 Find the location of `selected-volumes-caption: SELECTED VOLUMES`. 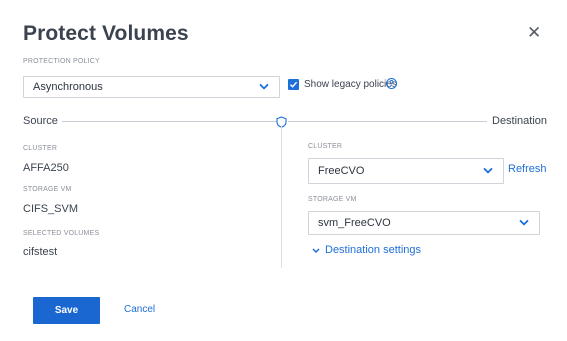

selected-volumes-caption: SELECTED VOLUMES is located at coordinates (61, 233).